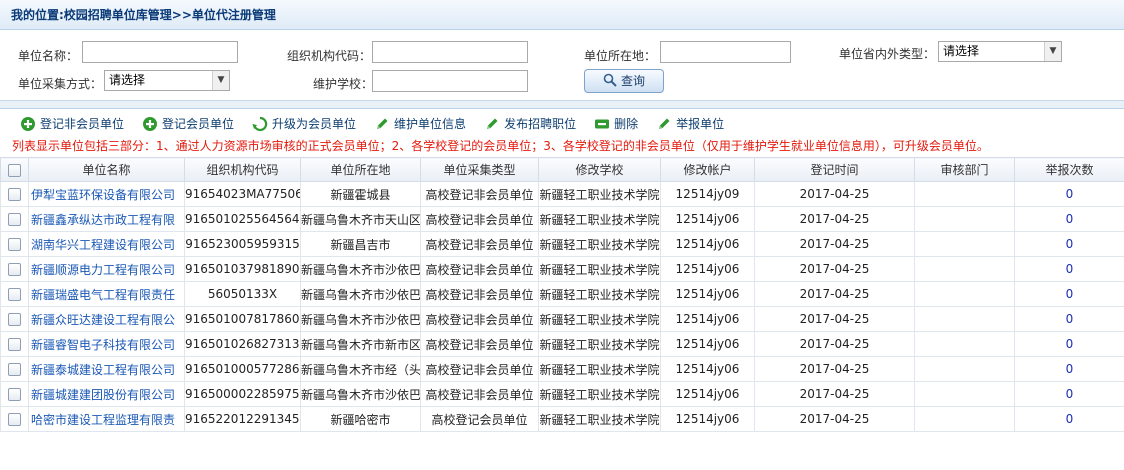 The width and height of the screenshot is (1124, 470). I want to click on company-name-link: 伊犁宝蓝环保设备有限公司, so click(106, 194).